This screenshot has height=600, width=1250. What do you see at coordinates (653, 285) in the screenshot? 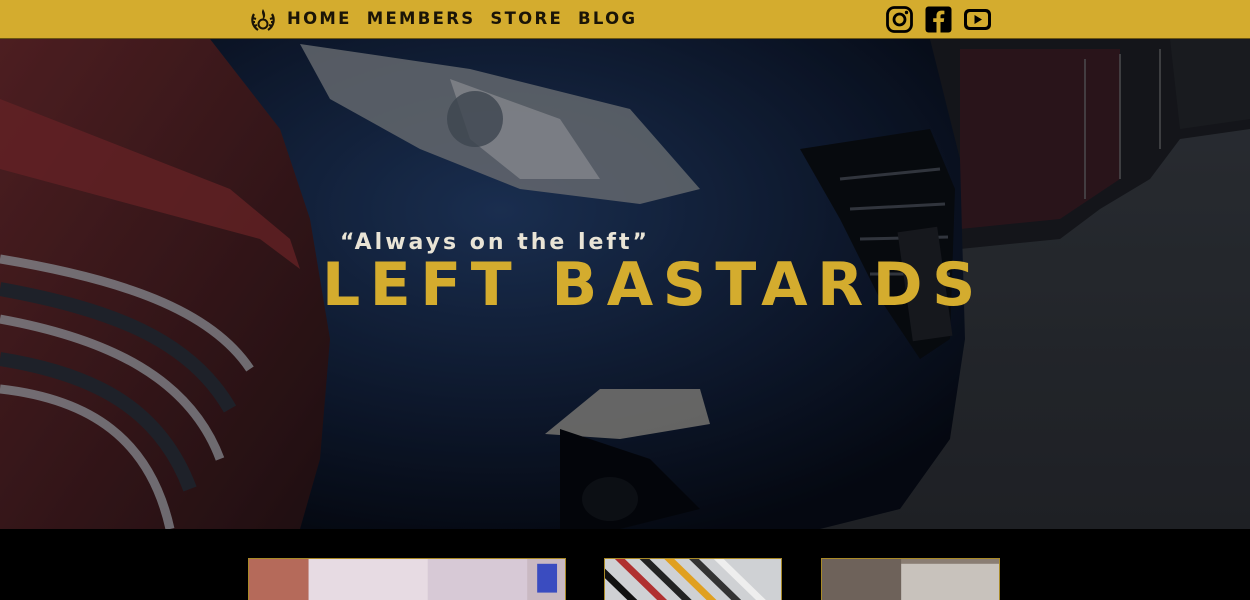
I see `hero-headline: LEFT BASTARDS` at bounding box center [653, 285].